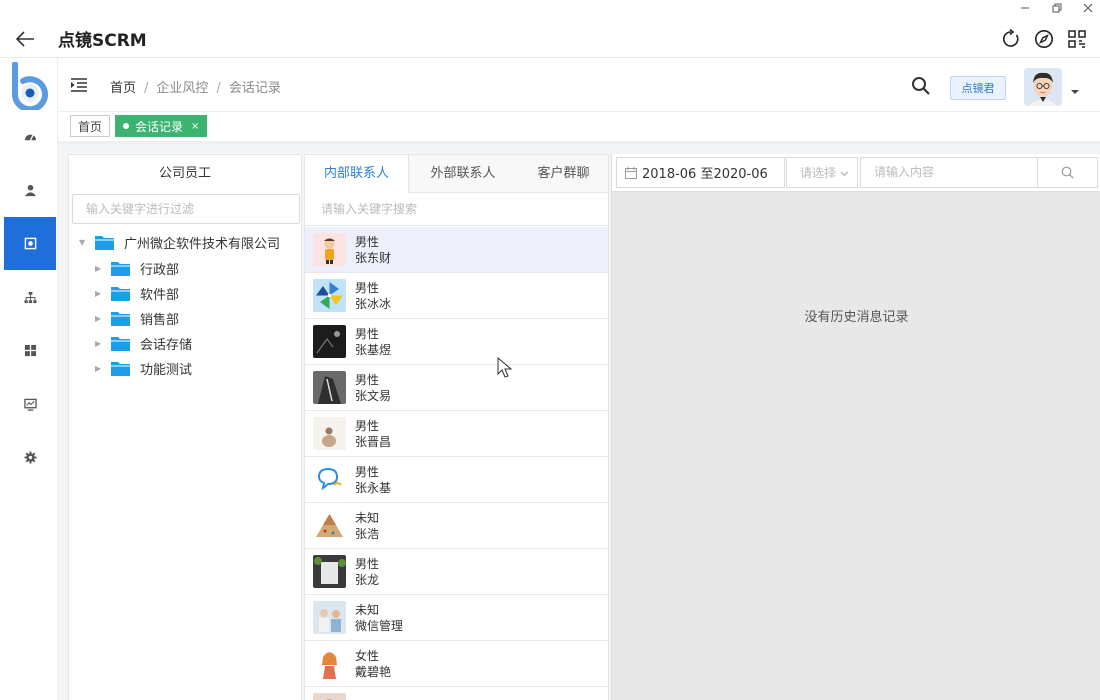 The image size is (1100, 700). I want to click on tree-node-label: 行政部, so click(160, 270).